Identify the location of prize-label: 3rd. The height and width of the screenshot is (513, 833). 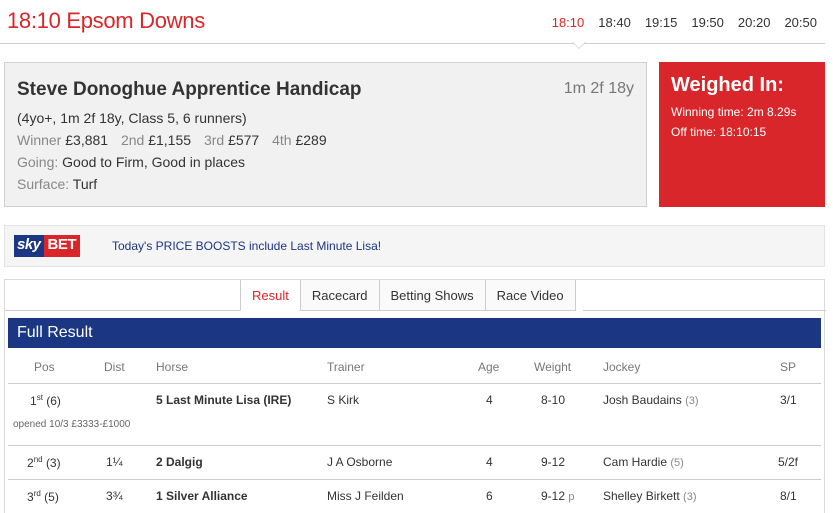
(214, 140).